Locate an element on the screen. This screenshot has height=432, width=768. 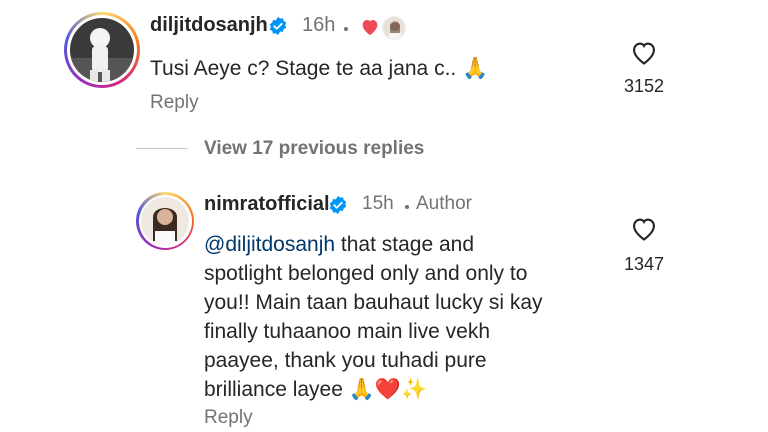
reply-button: Reply is located at coordinates (174, 103).